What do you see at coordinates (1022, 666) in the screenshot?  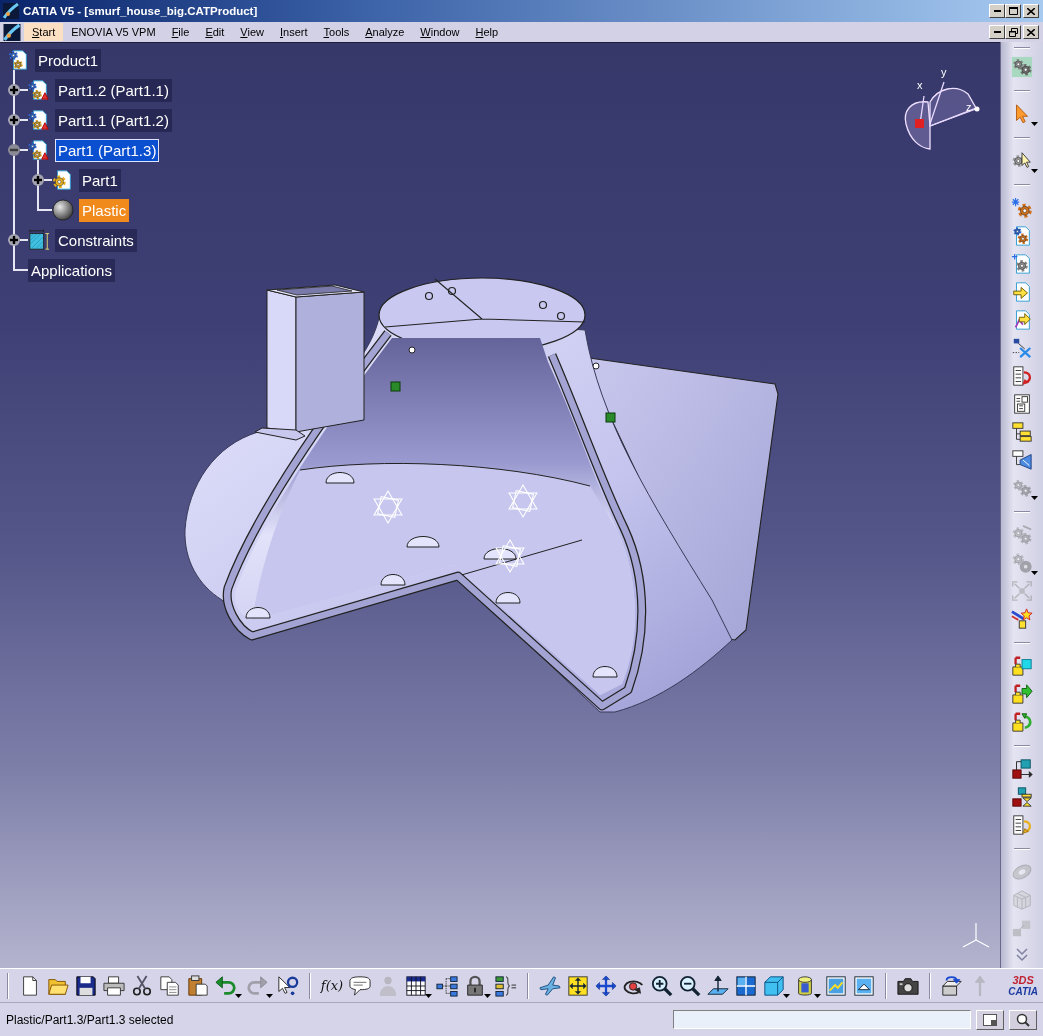 I see `boxes-icon` at bounding box center [1022, 666].